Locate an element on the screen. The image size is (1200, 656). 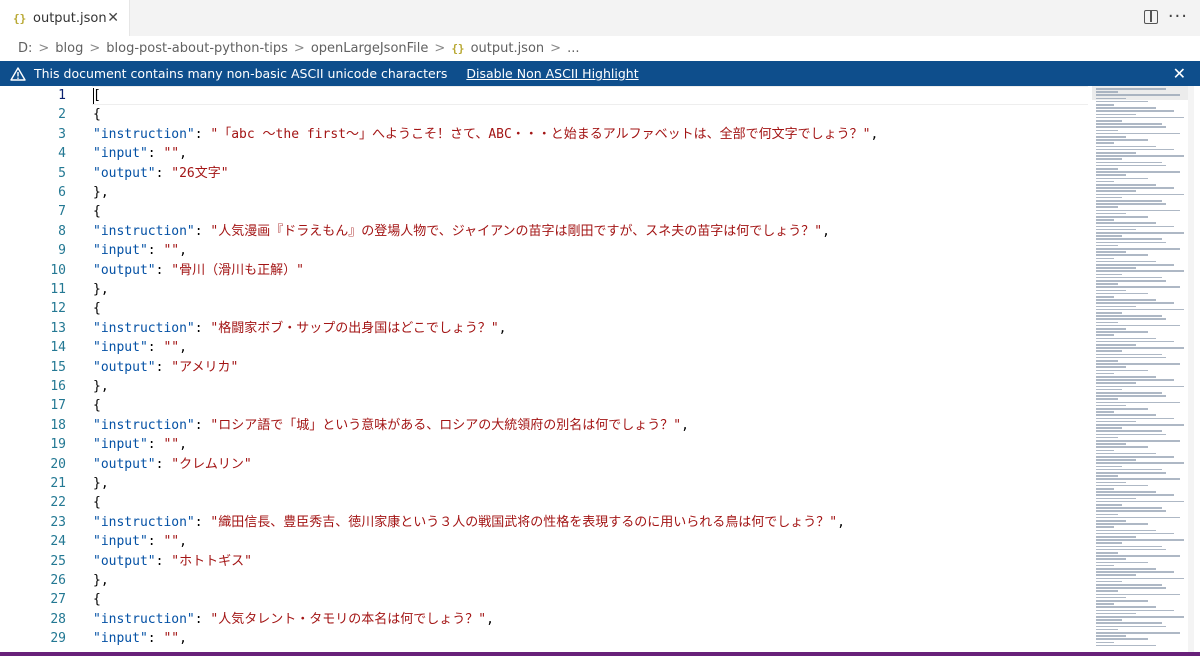
breadcrumb-item-project: blog-post-about-python-tips is located at coordinates (197, 48).